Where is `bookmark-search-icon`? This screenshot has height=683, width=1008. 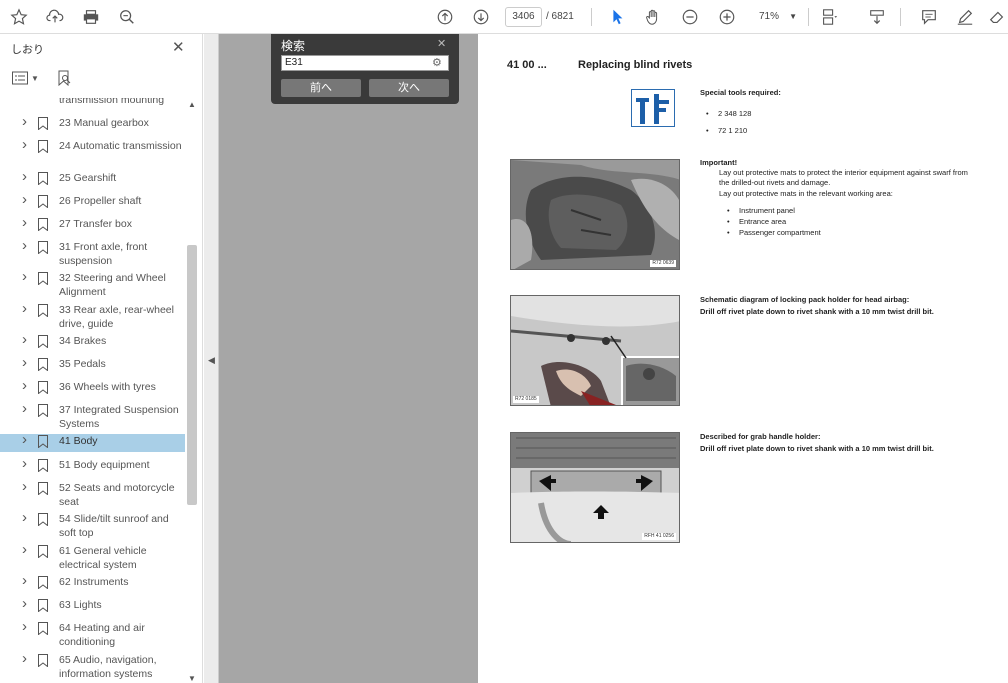 bookmark-search-icon is located at coordinates (64, 78).